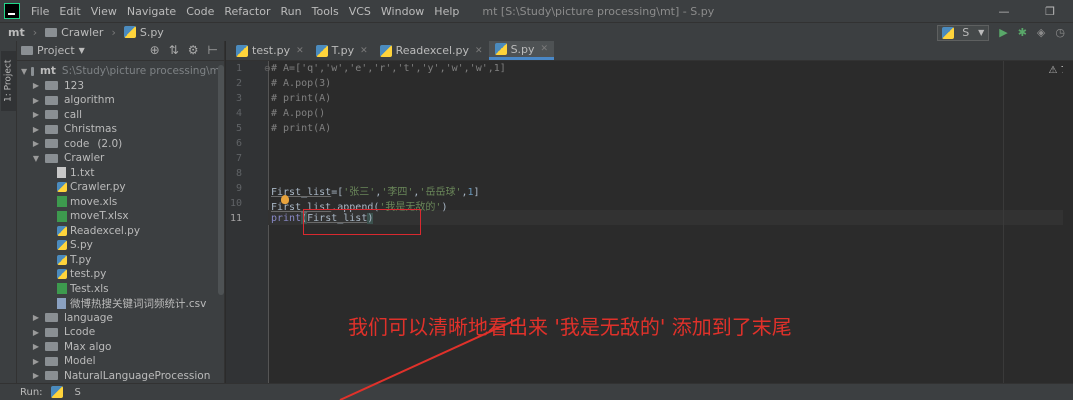 Image resolution: width=1073 pixels, height=400 pixels. What do you see at coordinates (104, 11) in the screenshot?
I see `menu-view: View` at bounding box center [104, 11].